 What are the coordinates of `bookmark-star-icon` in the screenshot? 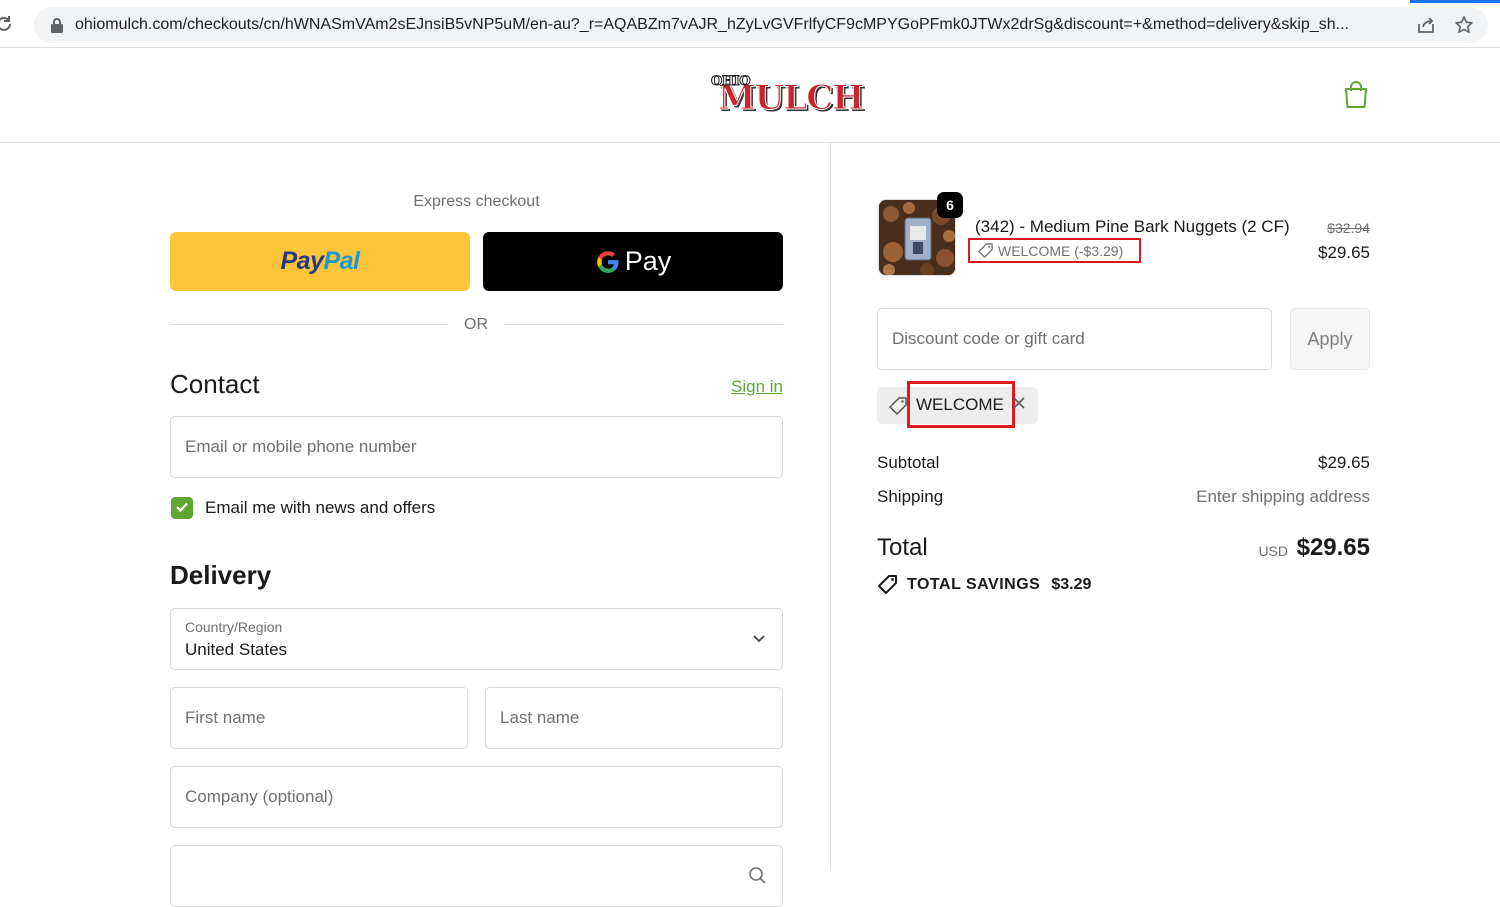 It's located at (1464, 25).